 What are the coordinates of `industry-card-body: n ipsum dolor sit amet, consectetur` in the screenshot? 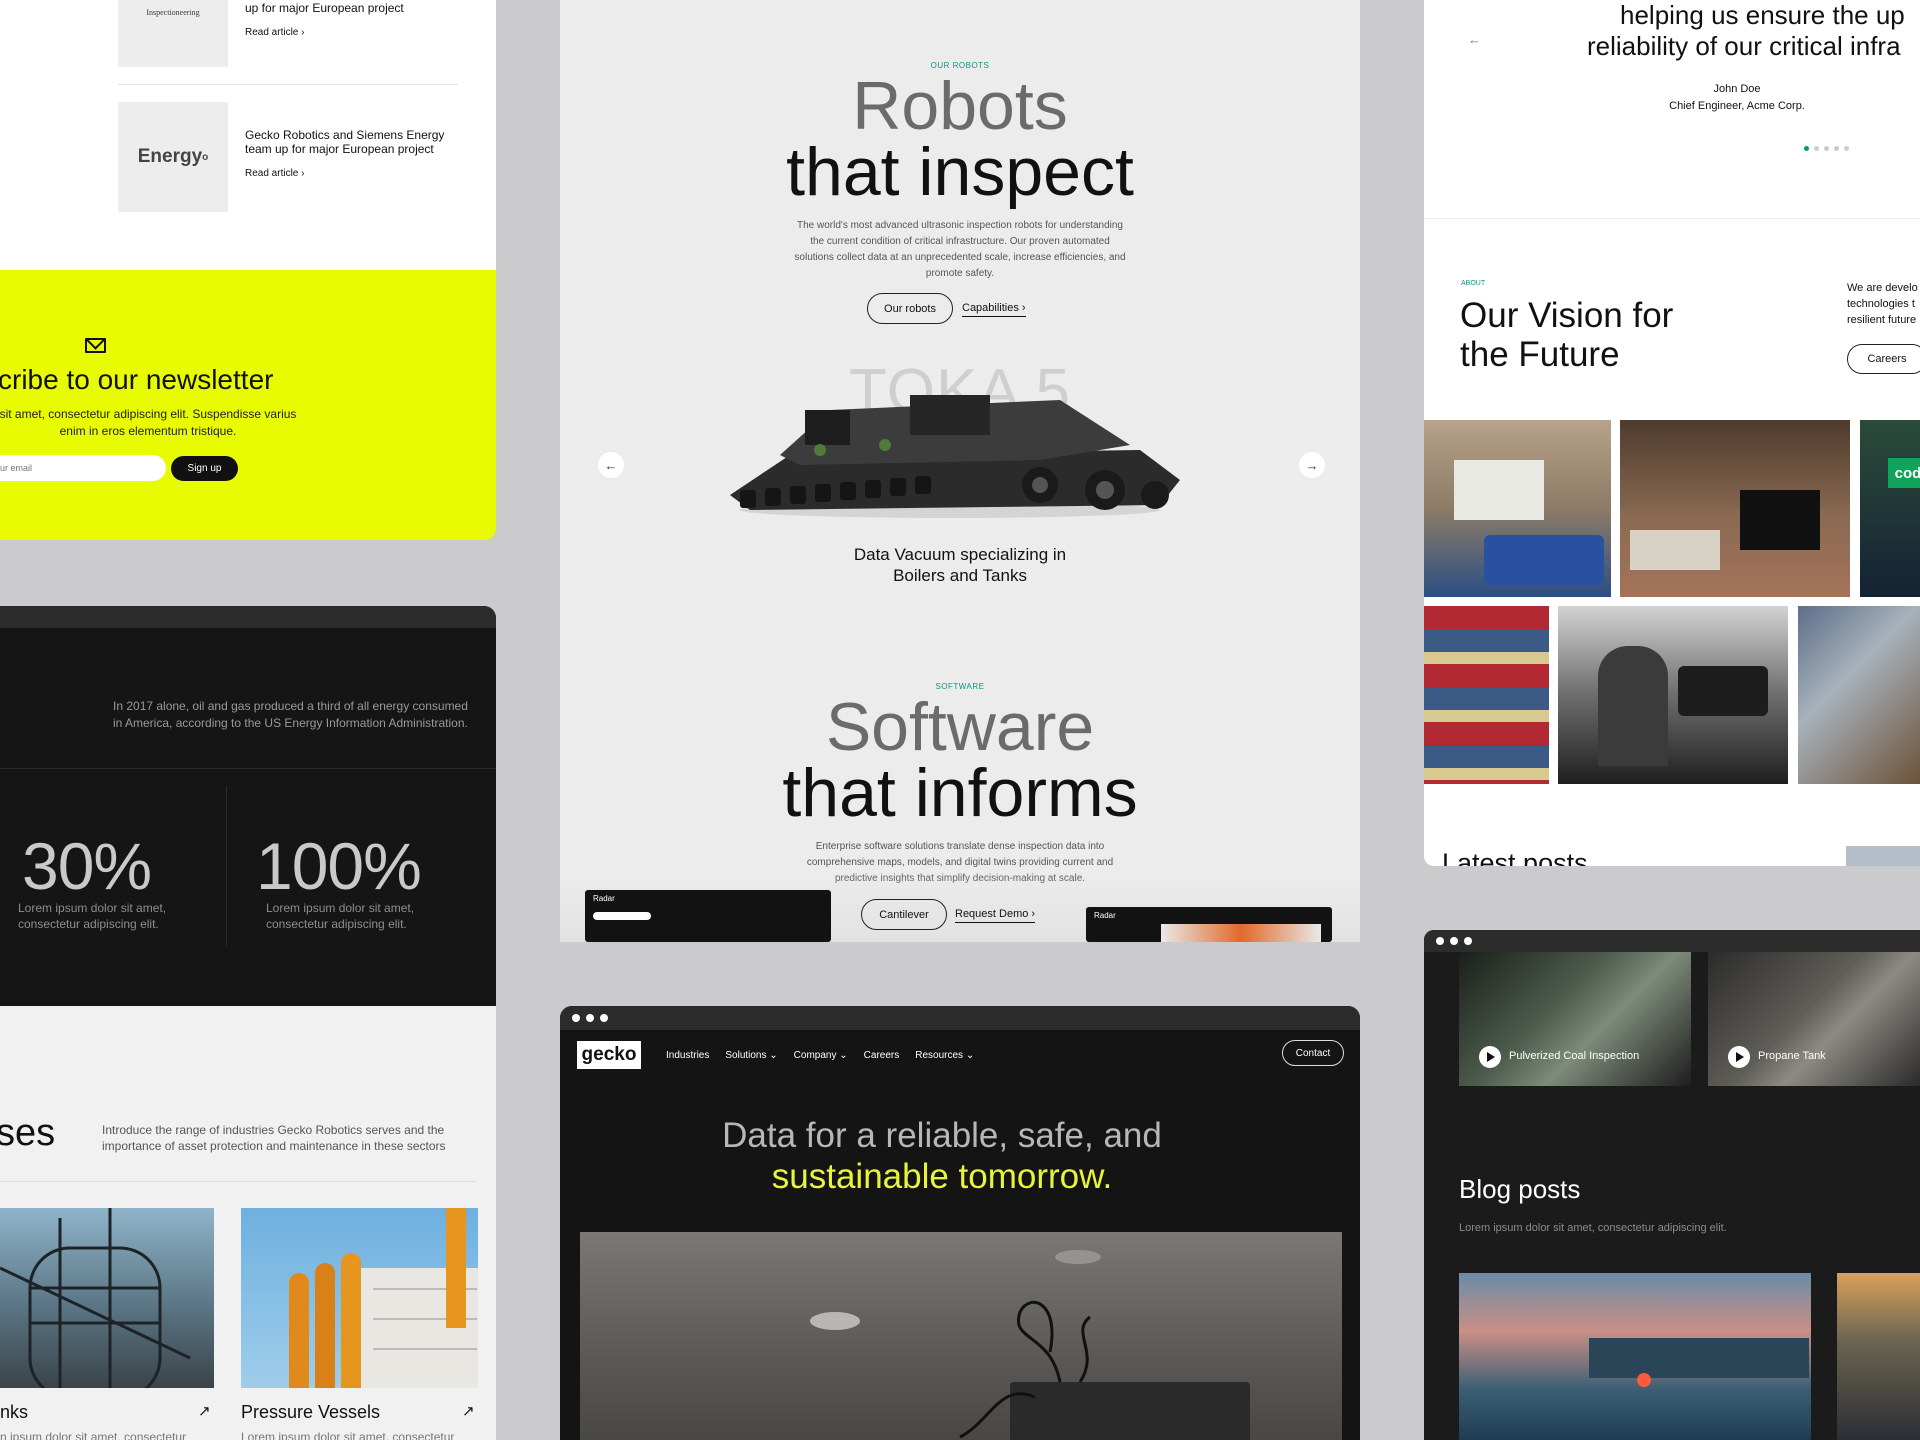 It's located at (93, 1435).